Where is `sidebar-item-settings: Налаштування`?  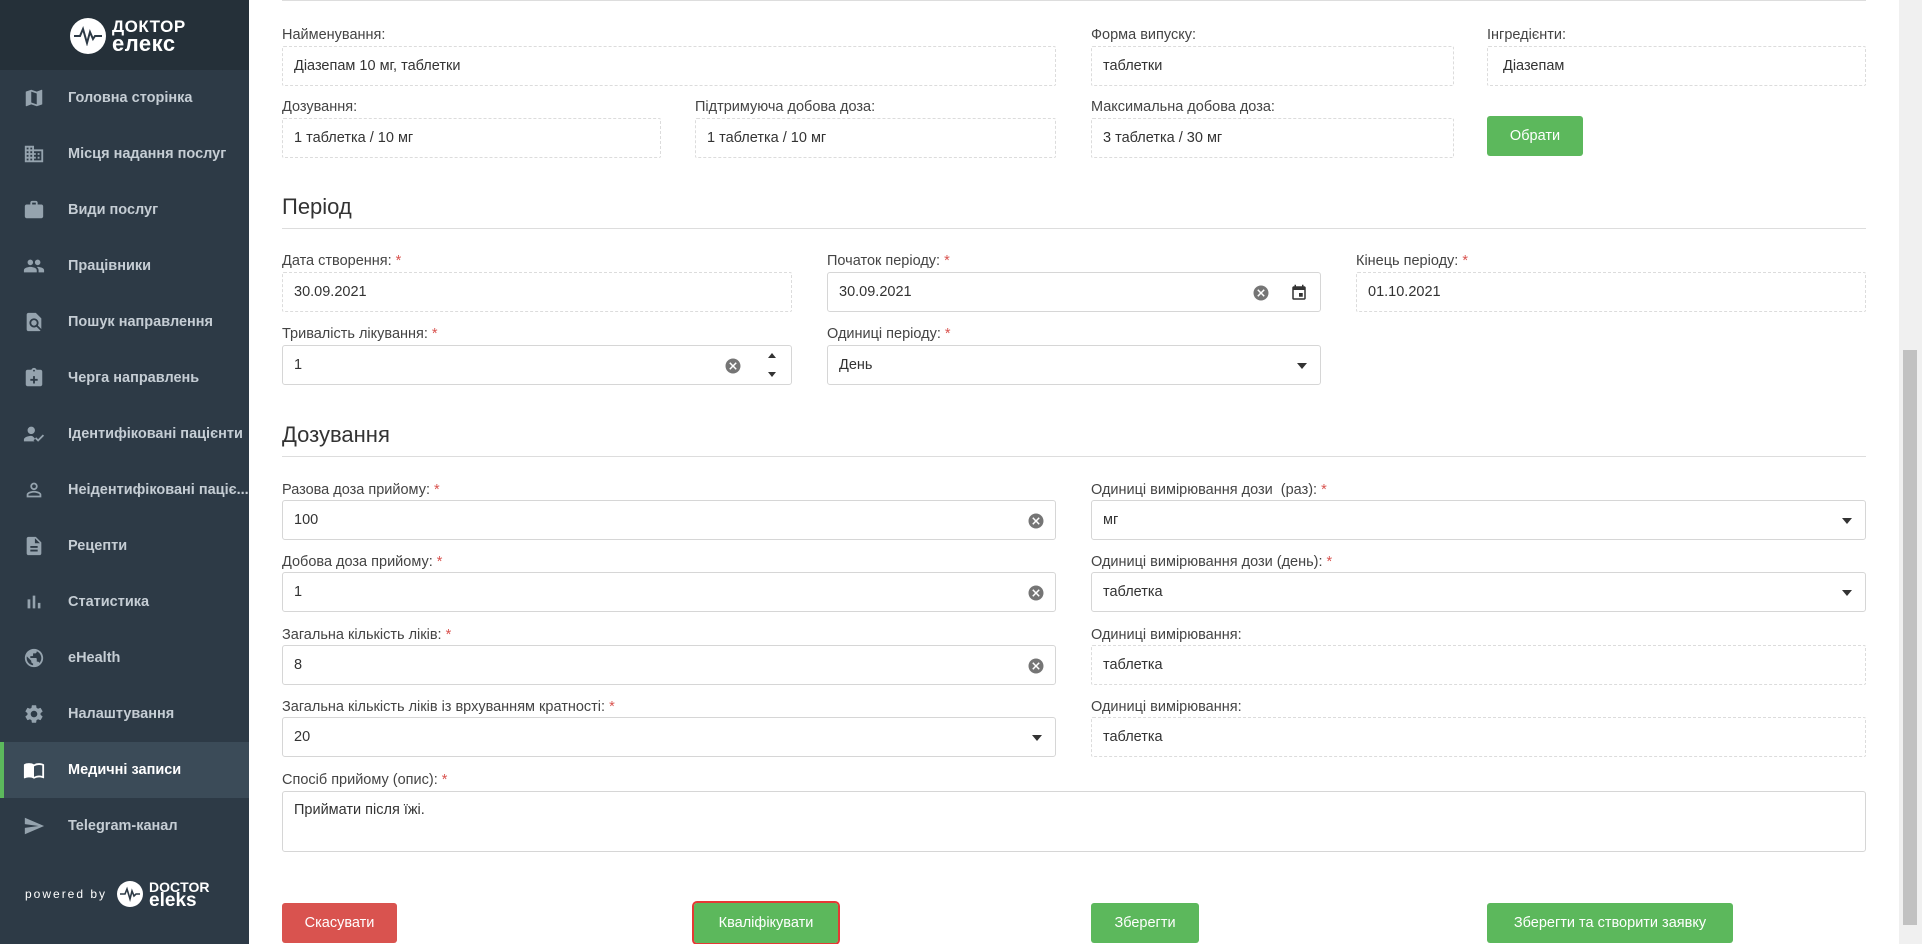
sidebar-item-settings: Налаштування is located at coordinates (124, 714).